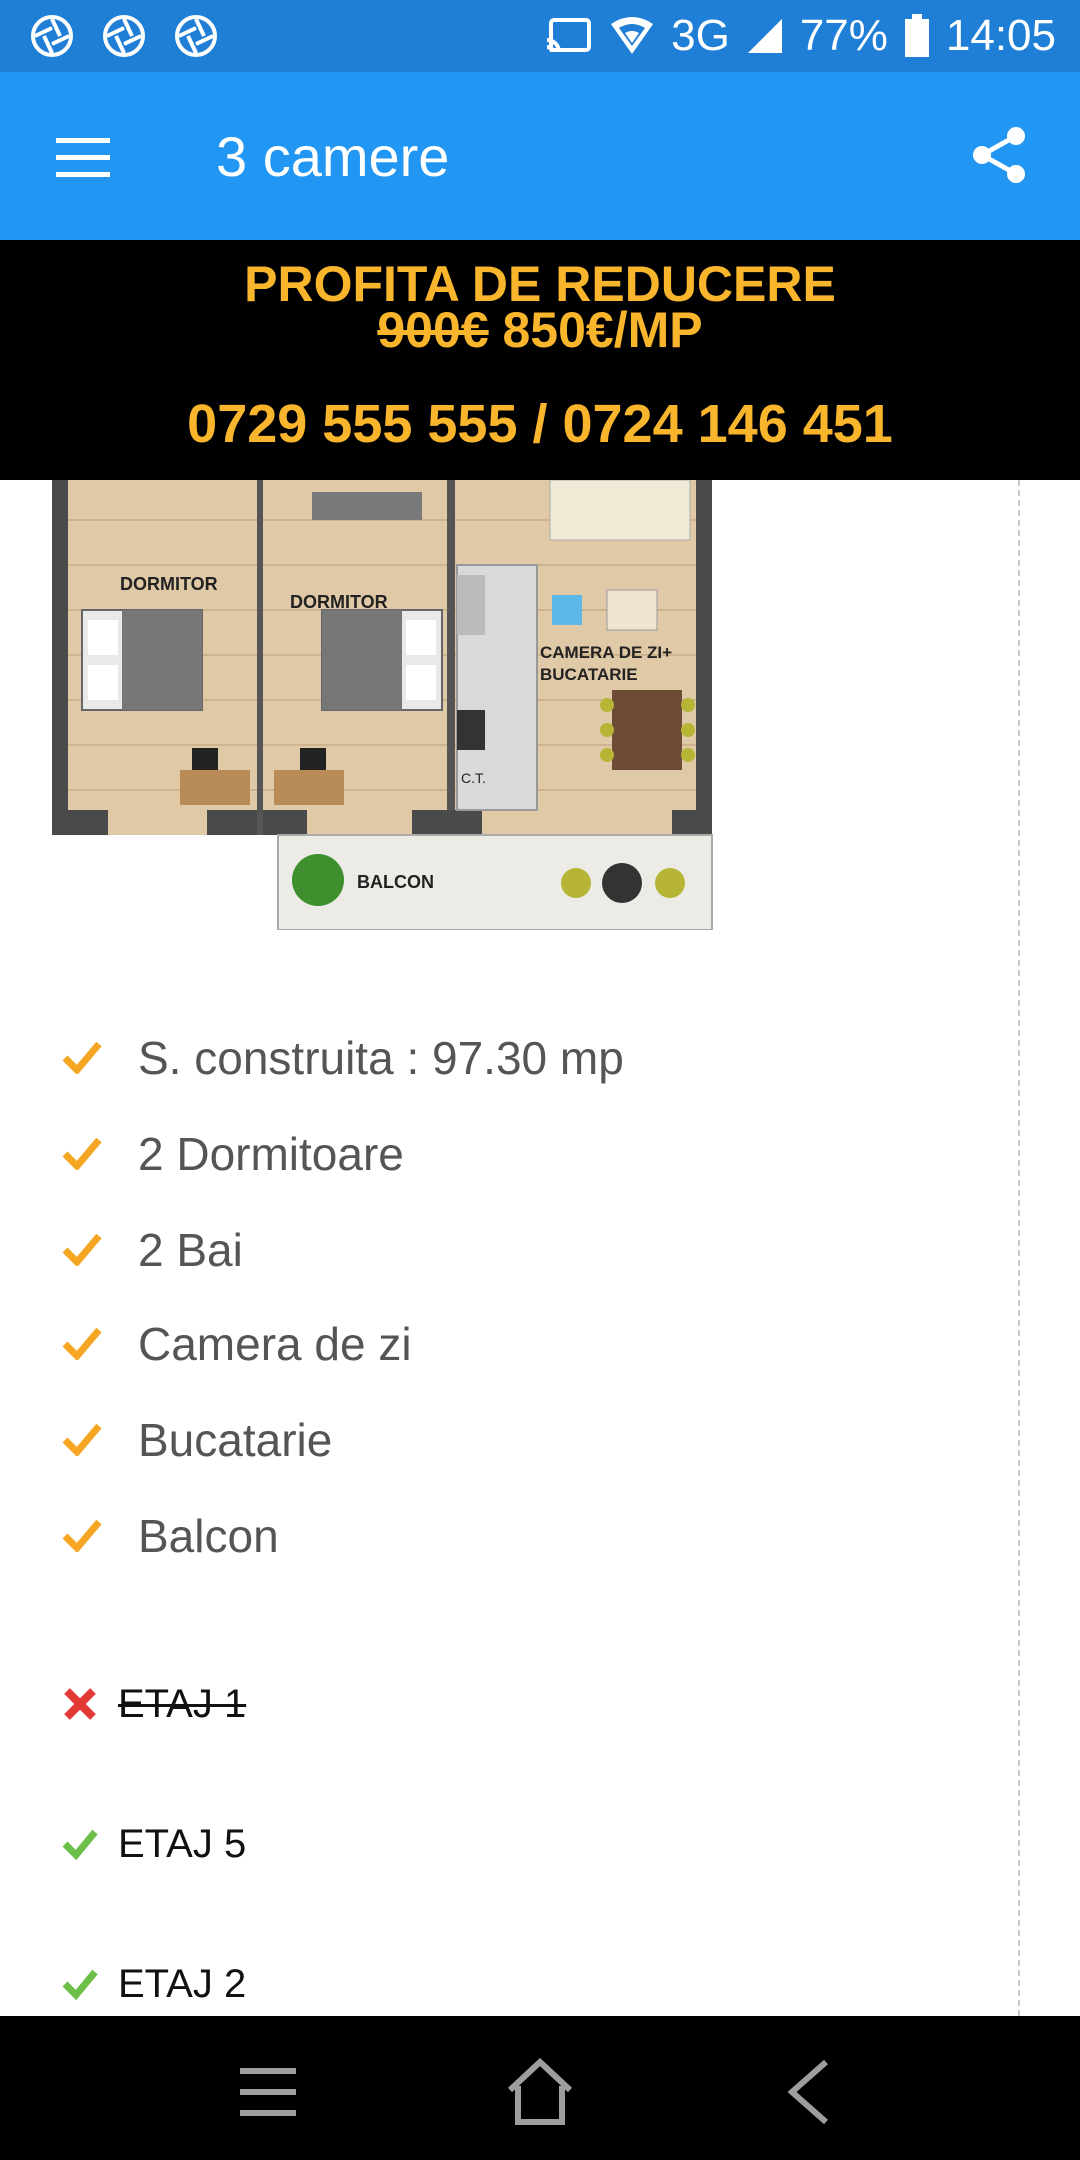 The width and height of the screenshot is (1080, 2160). Describe the element at coordinates (182, 1844) in the screenshot. I see `floor-label: ETAJ 5` at that location.